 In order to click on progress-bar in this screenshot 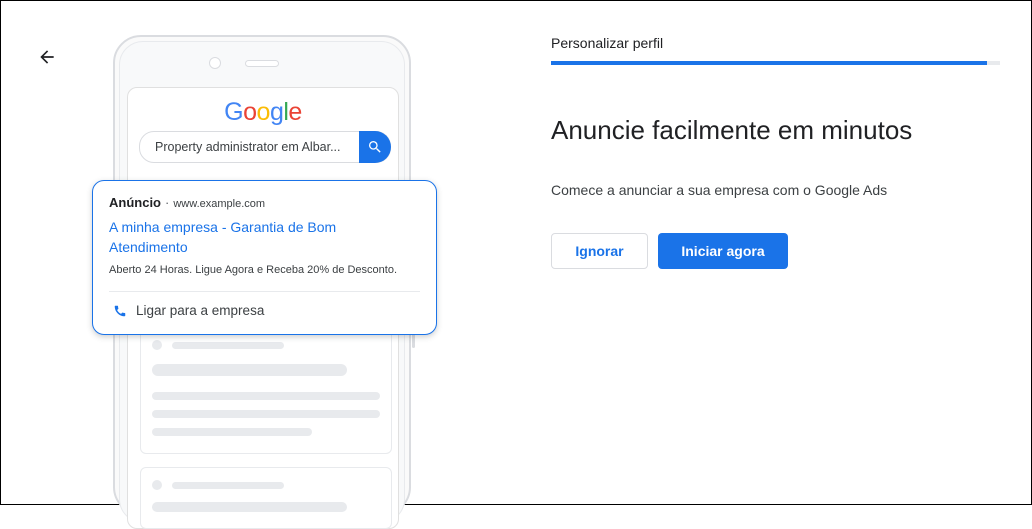, I will do `click(775, 63)`.